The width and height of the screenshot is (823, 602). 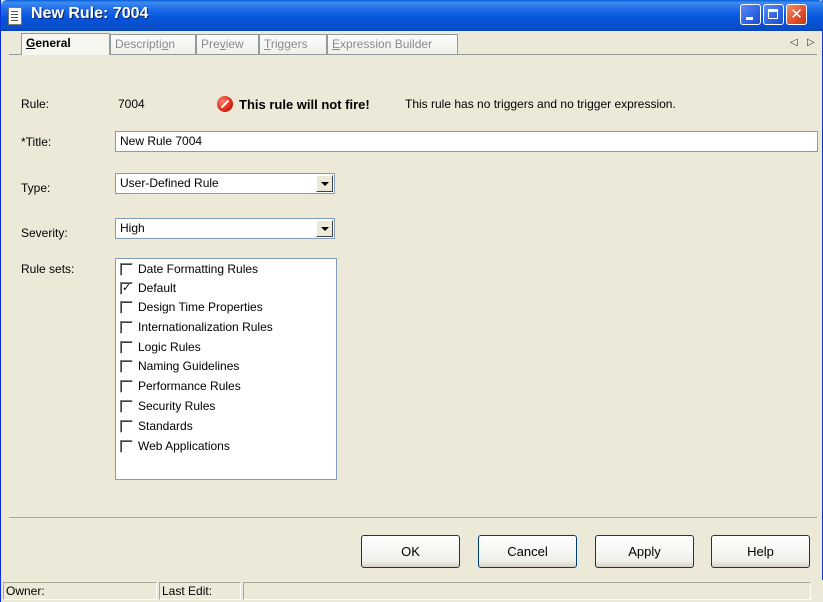 I want to click on tab-expression-builder: Expression Builder, so click(x=392, y=44).